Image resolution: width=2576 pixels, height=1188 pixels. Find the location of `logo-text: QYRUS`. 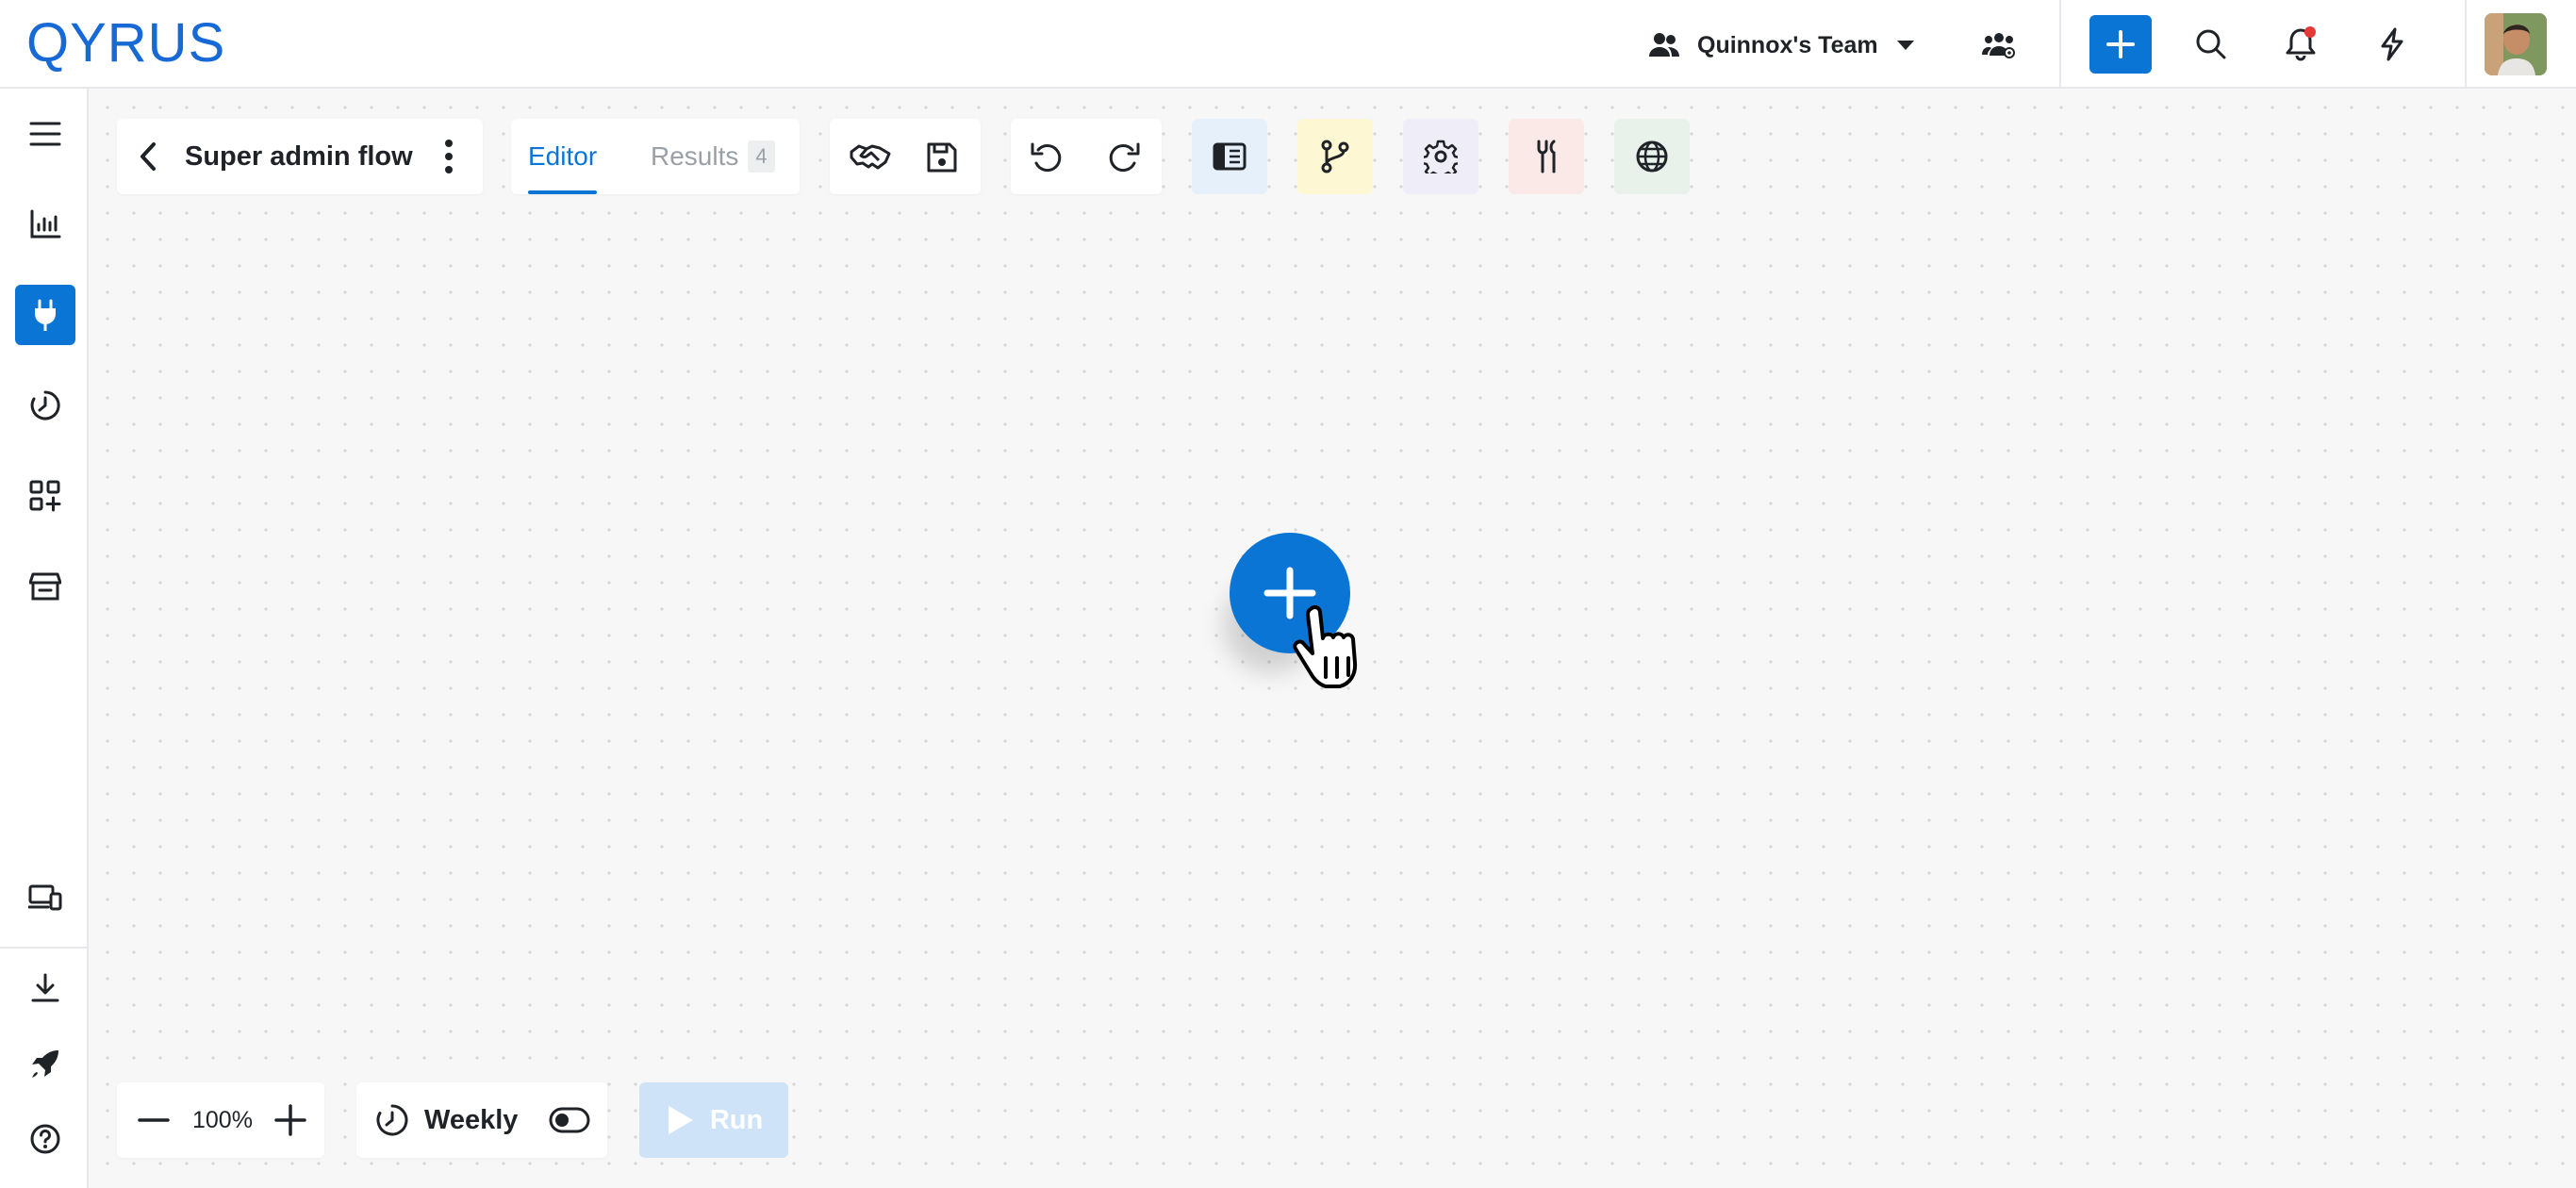

logo-text: QYRUS is located at coordinates (126, 43).